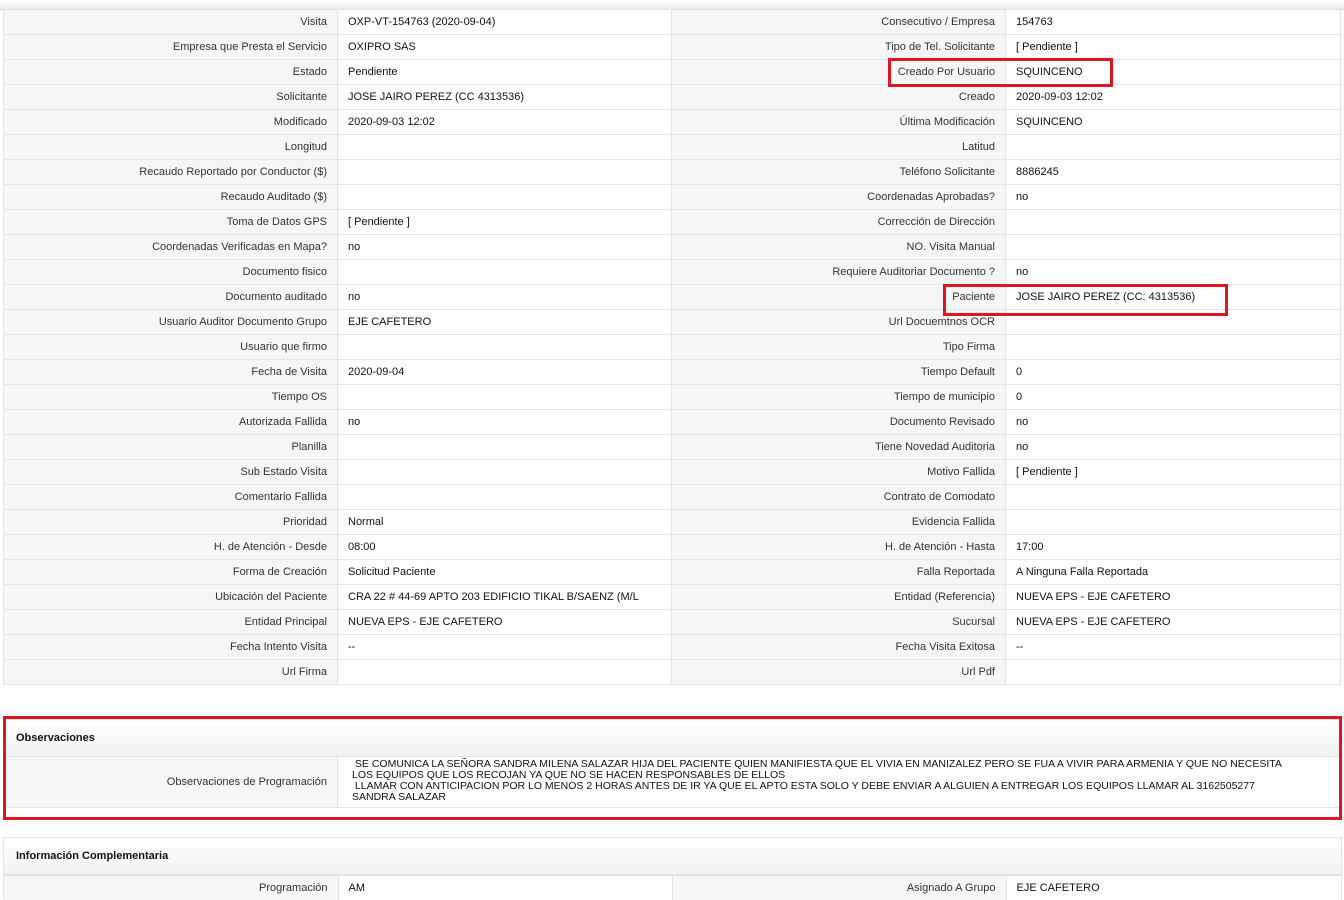 This screenshot has width=1344, height=900. What do you see at coordinates (839, 172) in the screenshot?
I see `field-label: Teléfono Solicitante` at bounding box center [839, 172].